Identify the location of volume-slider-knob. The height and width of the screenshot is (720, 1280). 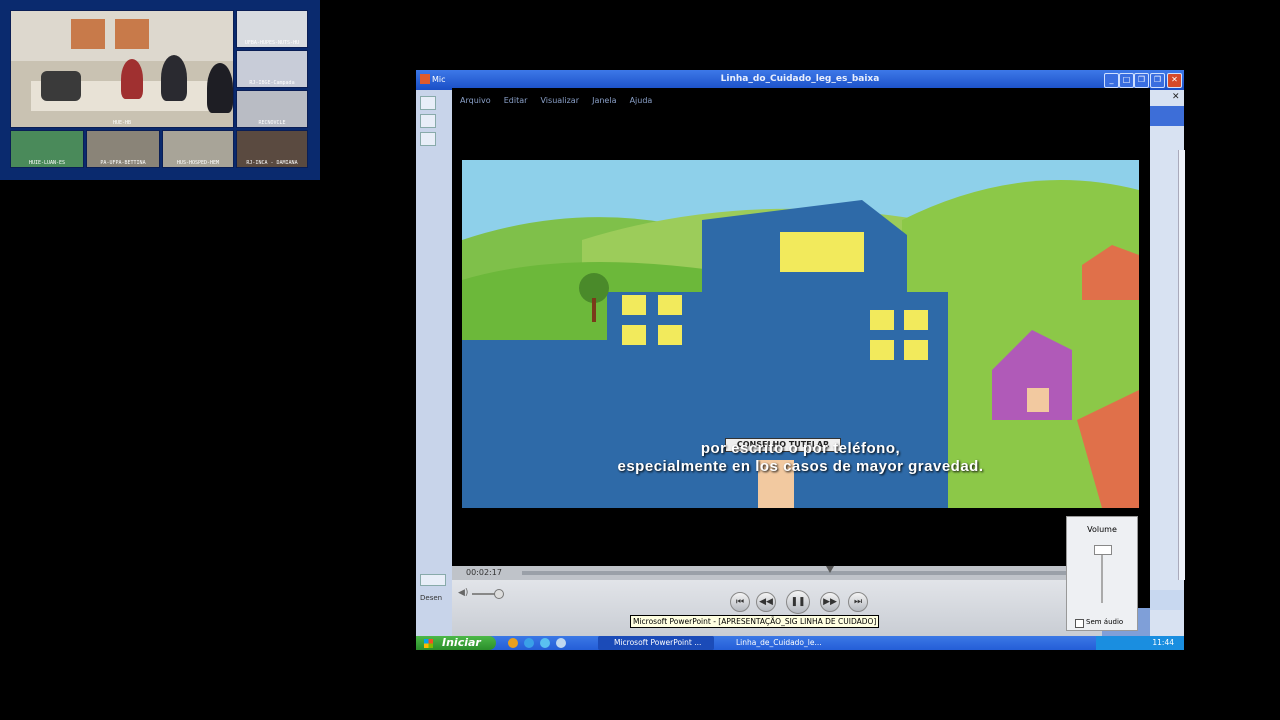
(1103, 550).